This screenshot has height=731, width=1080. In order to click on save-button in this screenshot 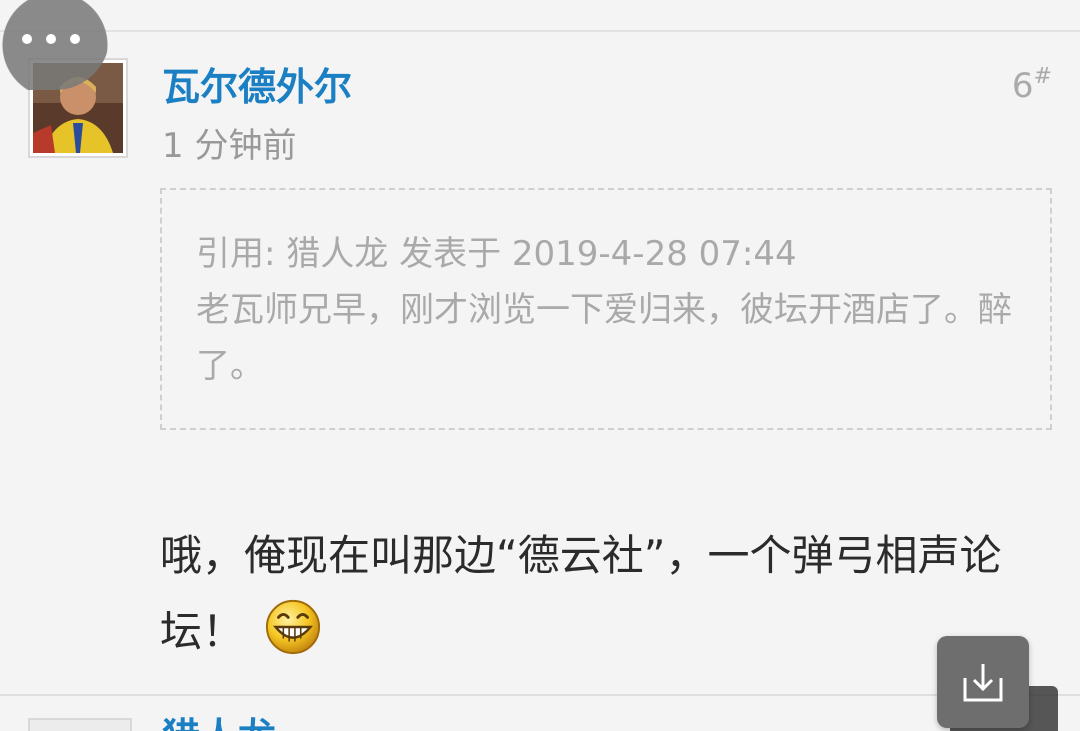, I will do `click(983, 682)`.